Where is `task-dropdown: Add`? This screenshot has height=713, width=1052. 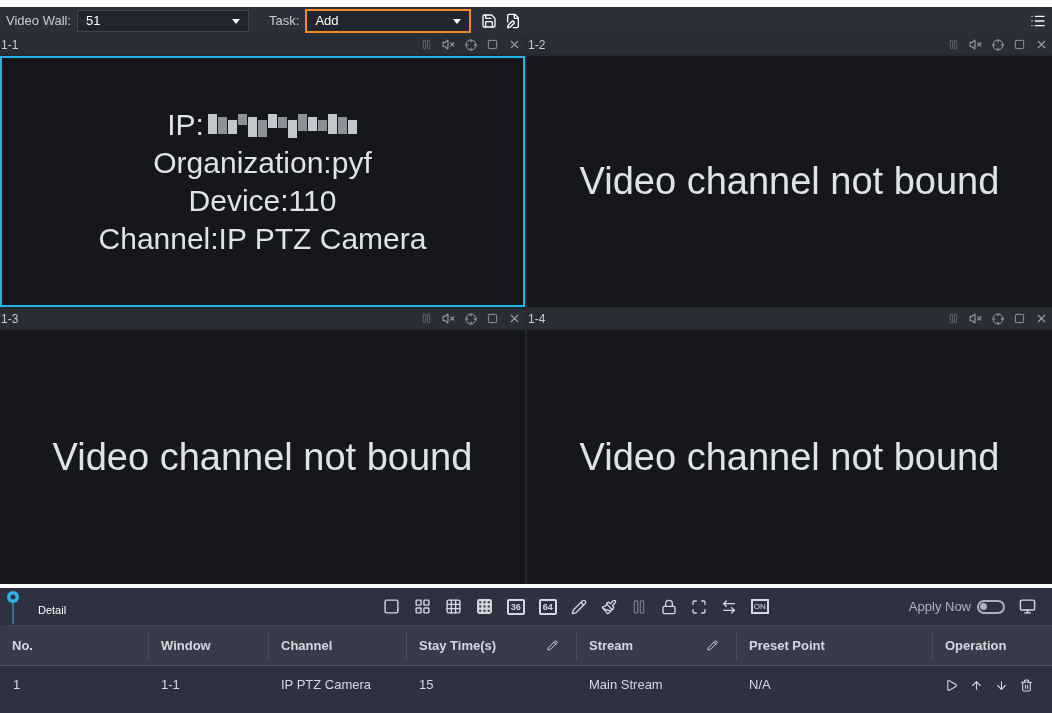
task-dropdown: Add is located at coordinates (388, 21).